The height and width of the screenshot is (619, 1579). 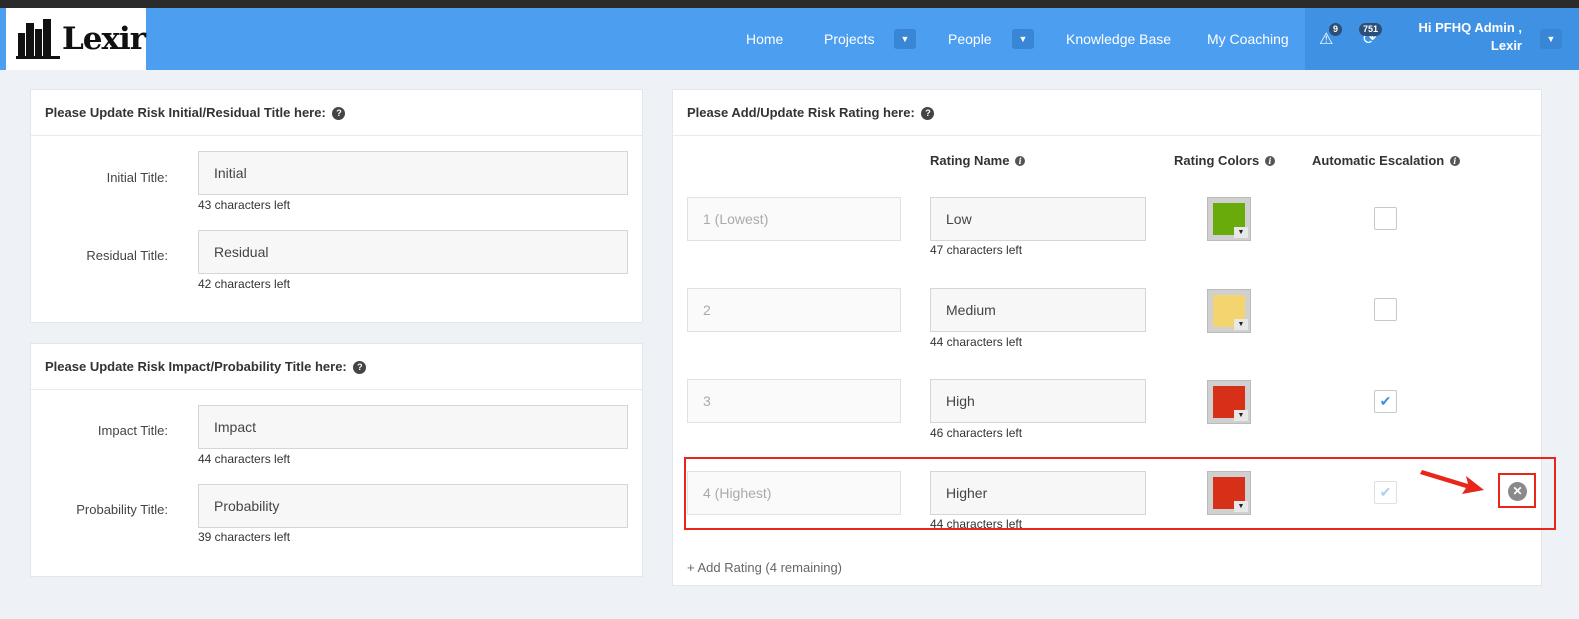 I want to click on rating-level-field: 2, so click(x=794, y=310).